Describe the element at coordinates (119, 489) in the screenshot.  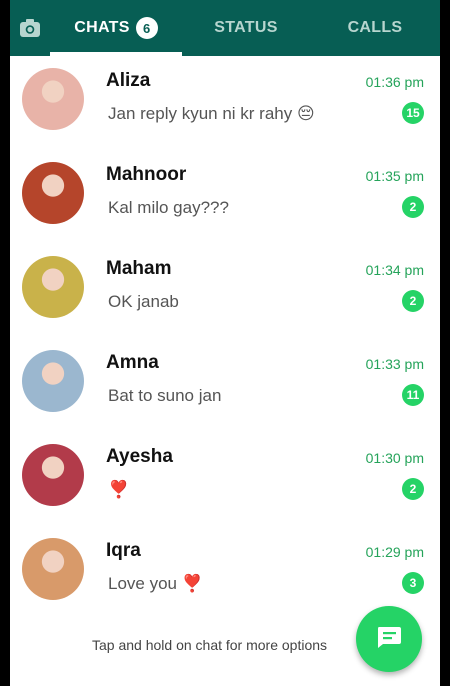
I see `chat-last-message: ❣️` at that location.